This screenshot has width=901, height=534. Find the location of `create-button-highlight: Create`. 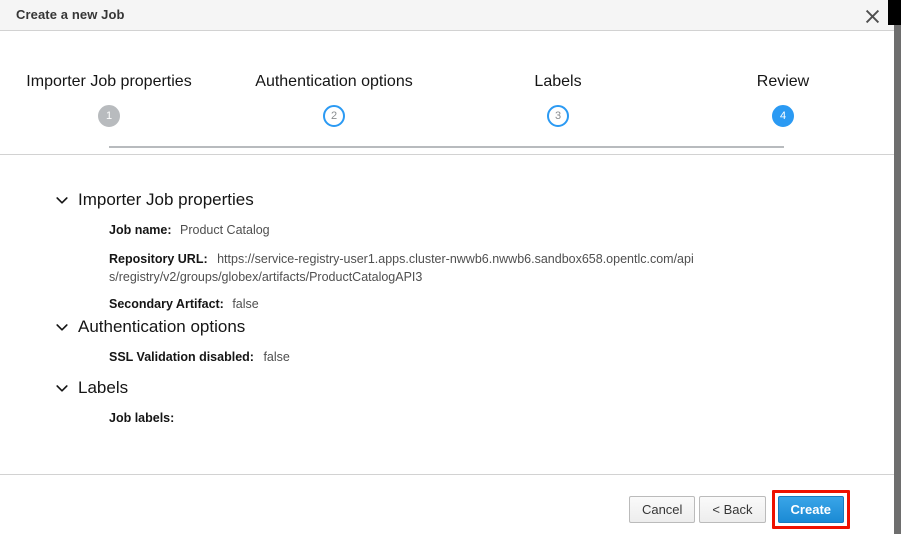

create-button-highlight: Create is located at coordinates (810, 509).